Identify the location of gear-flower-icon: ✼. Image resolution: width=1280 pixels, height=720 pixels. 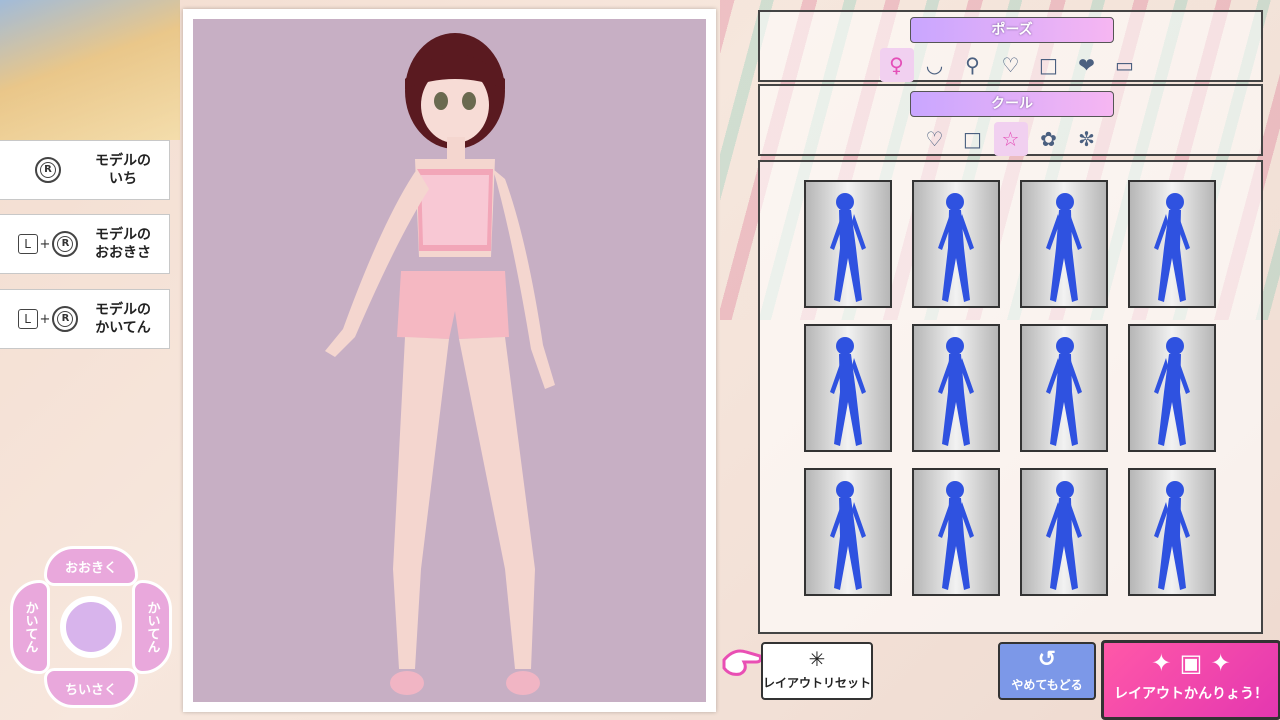
(1087, 139).